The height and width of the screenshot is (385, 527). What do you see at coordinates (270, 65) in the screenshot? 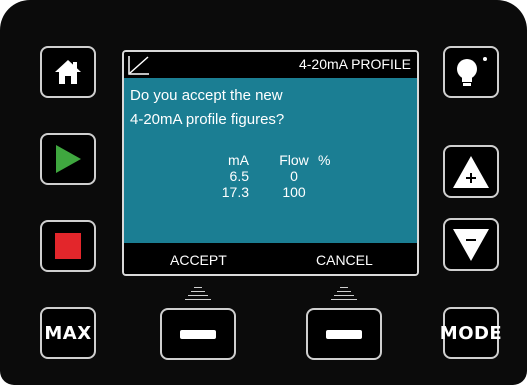
I see `screen-title-bar: 4-20mA PROFILE` at bounding box center [270, 65].